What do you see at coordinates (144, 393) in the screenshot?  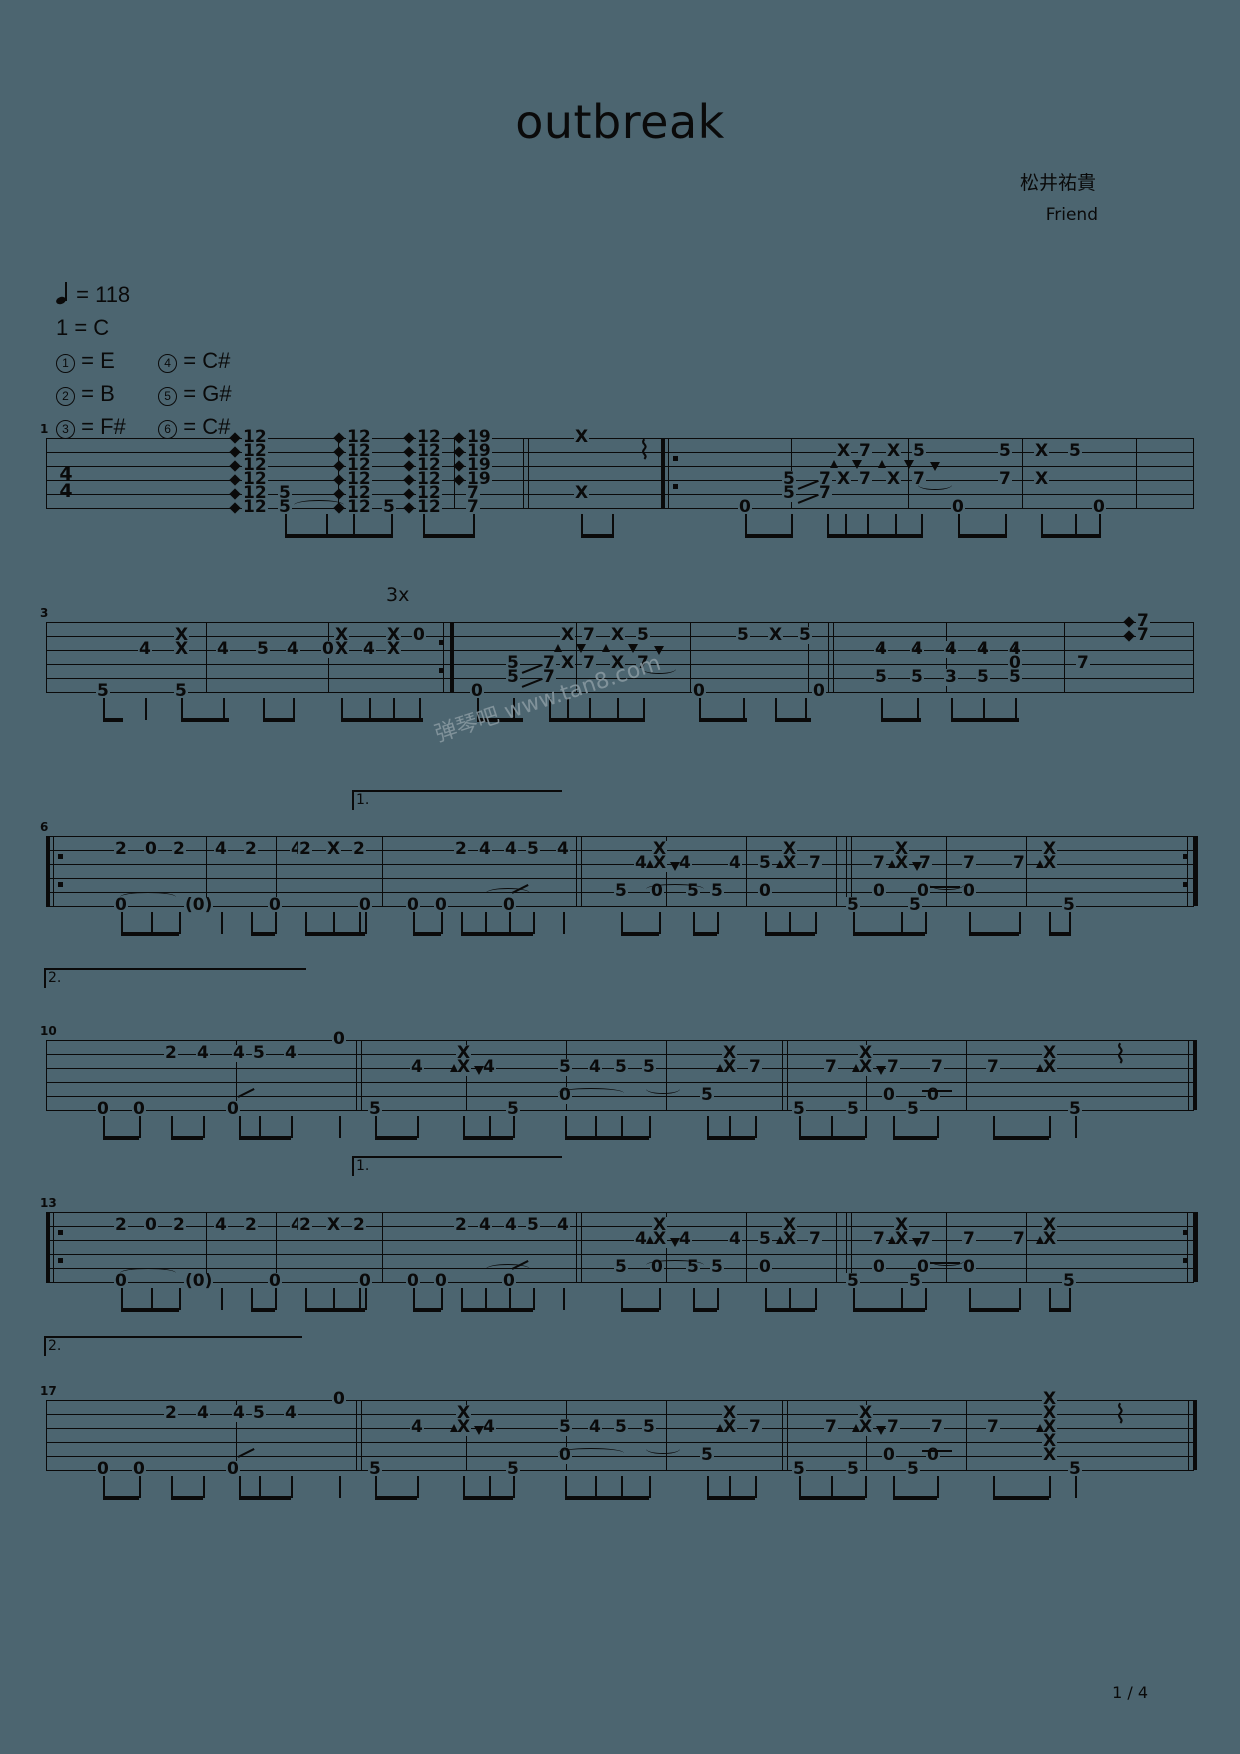 I see `tuning-row-2: 2 = B 5 = G#` at bounding box center [144, 393].